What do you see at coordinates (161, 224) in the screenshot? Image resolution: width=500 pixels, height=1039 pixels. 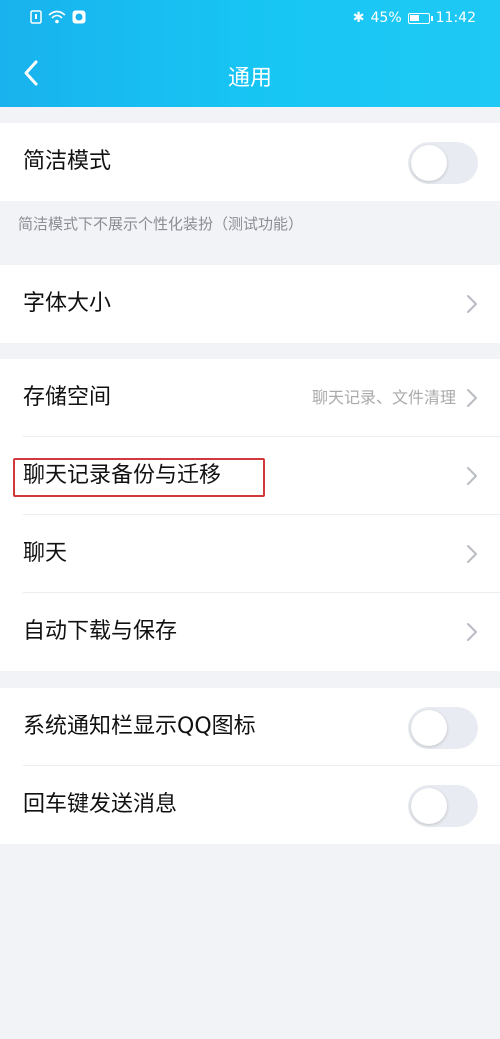 I see `simple-mode-note: 简洁模式下不展示个性化装扮（测试功能）` at bounding box center [161, 224].